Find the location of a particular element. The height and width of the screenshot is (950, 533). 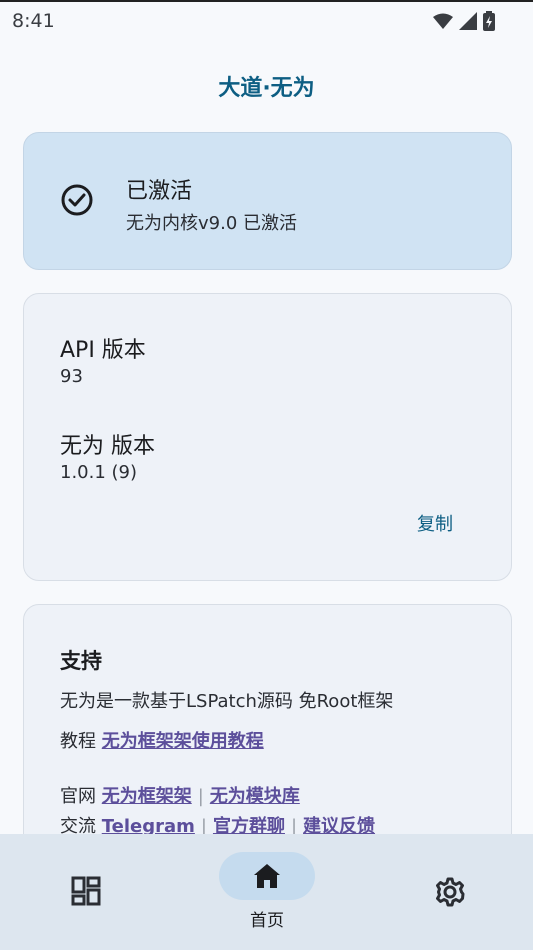

tutorial-prefix: 教程 is located at coordinates (78, 741).